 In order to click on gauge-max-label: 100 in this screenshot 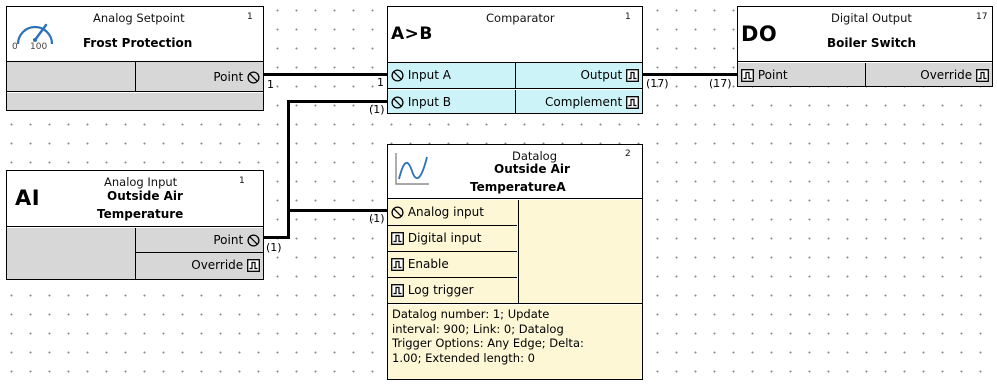, I will do `click(39, 47)`.